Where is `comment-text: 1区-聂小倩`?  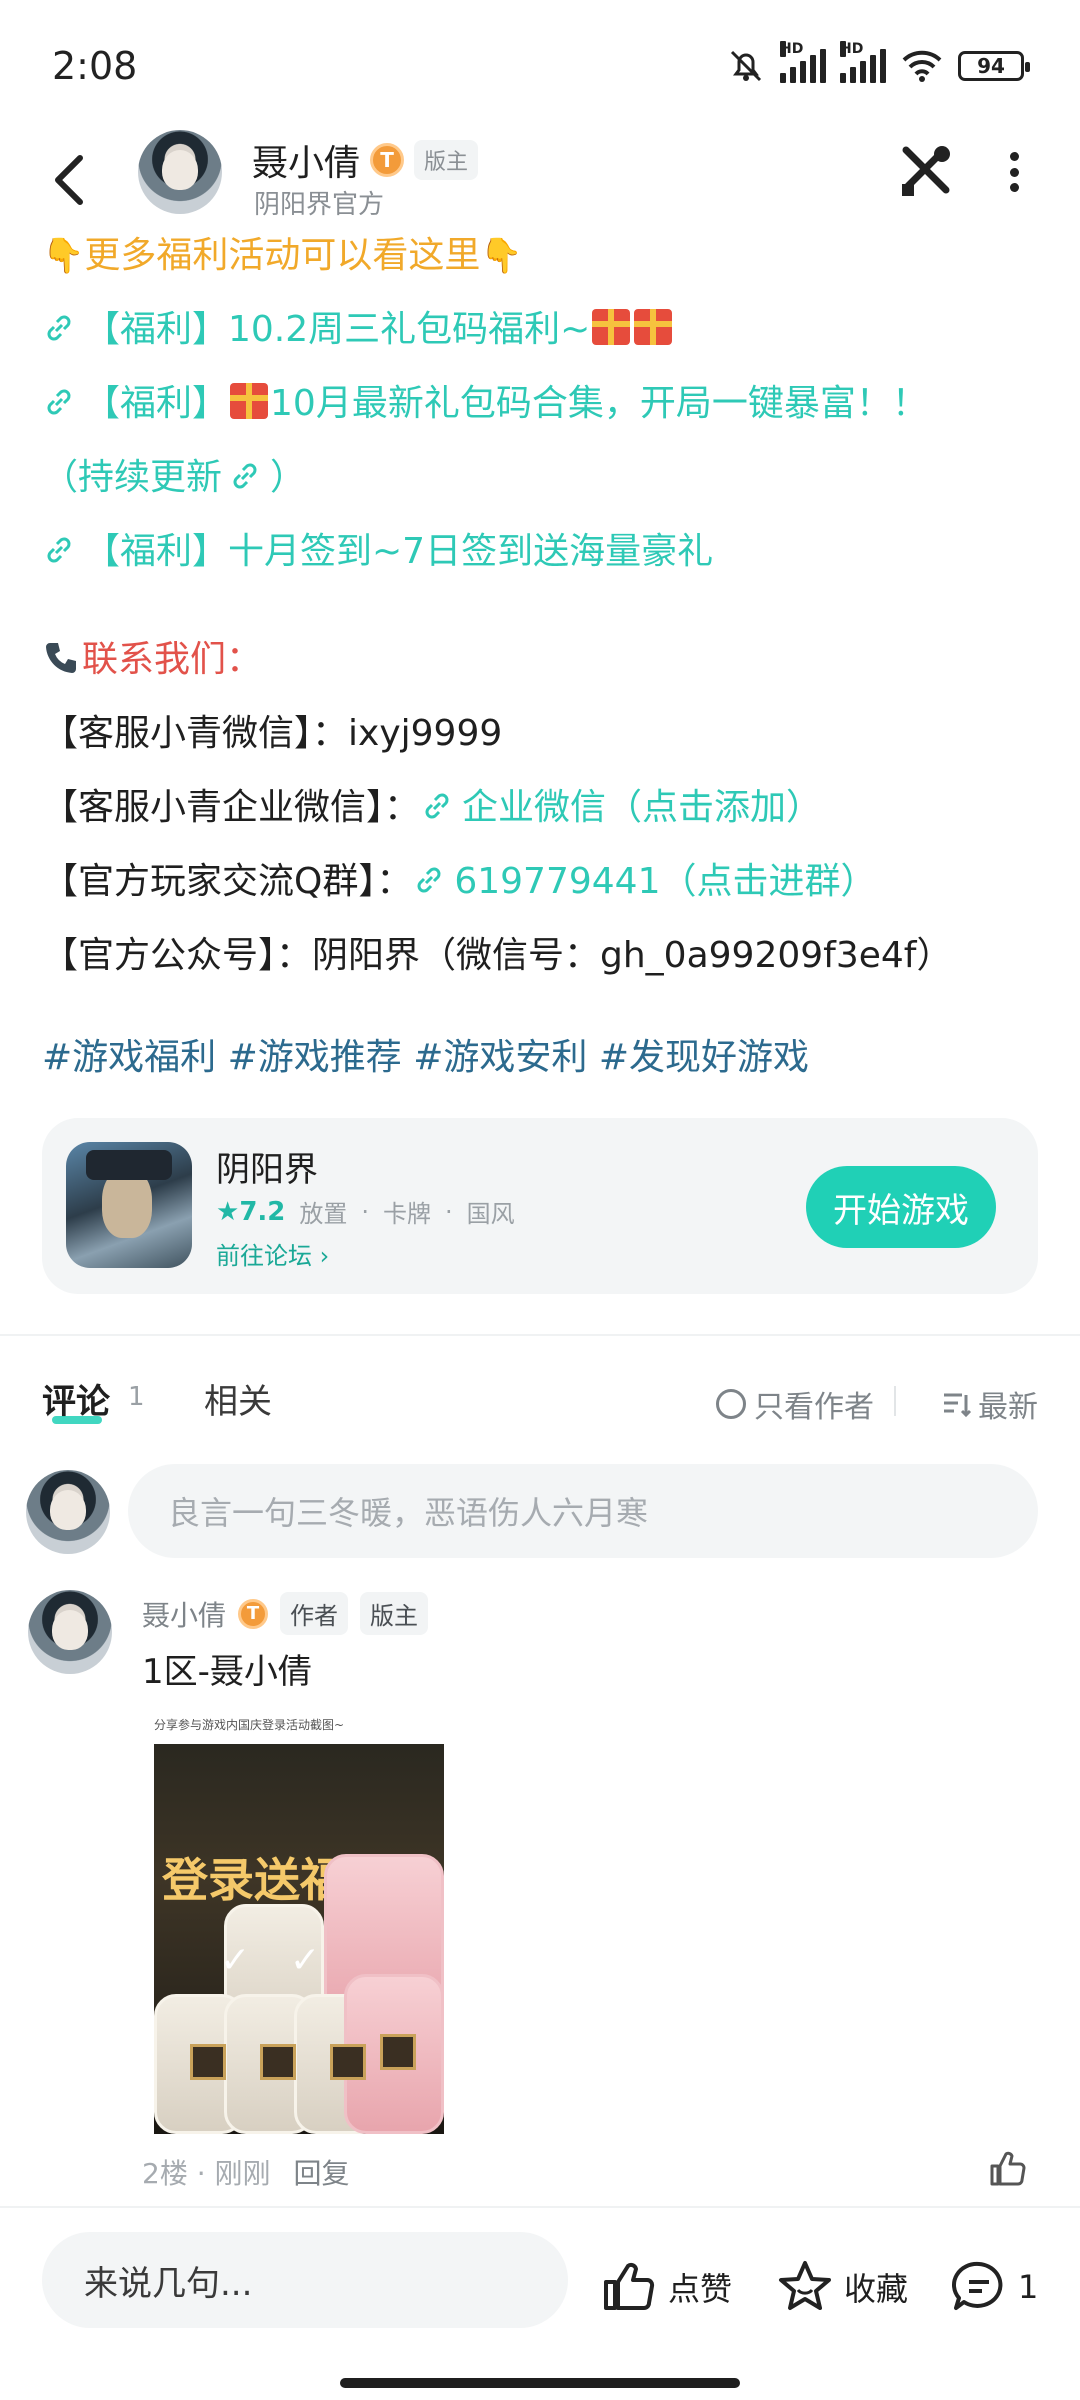
comment-text: 1区-聂小倩 is located at coordinates (227, 1672).